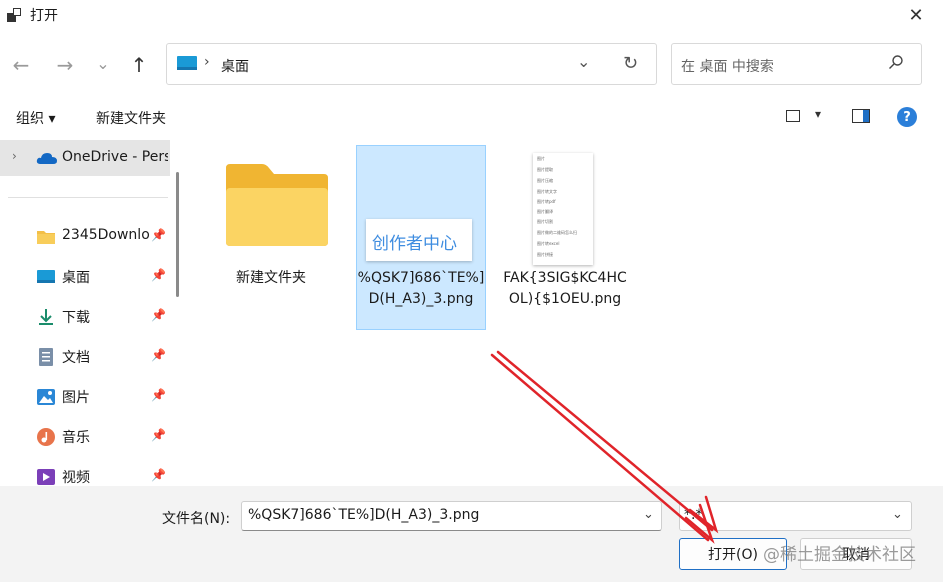  I want to click on sidebar-item-music: 音乐 📌, so click(85, 437).